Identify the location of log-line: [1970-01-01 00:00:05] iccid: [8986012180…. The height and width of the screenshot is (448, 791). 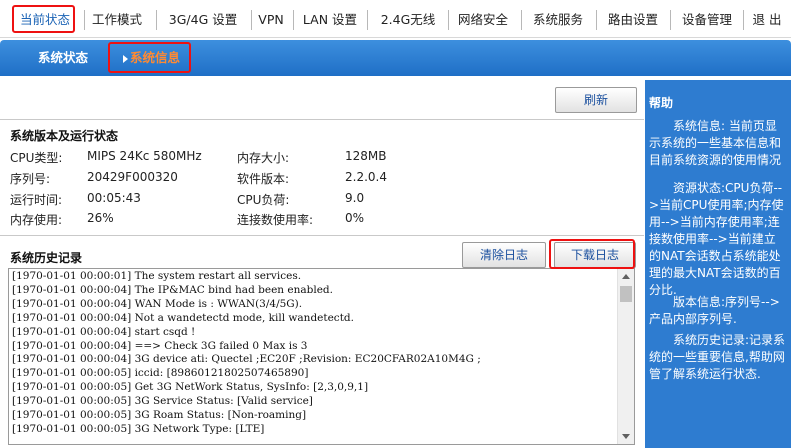
(160, 373).